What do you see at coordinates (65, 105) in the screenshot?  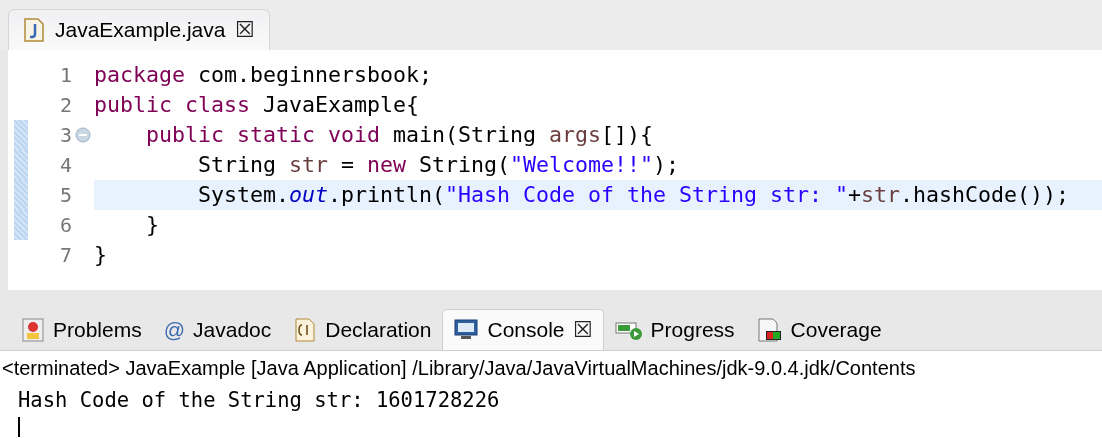 I see `line-number: 2` at bounding box center [65, 105].